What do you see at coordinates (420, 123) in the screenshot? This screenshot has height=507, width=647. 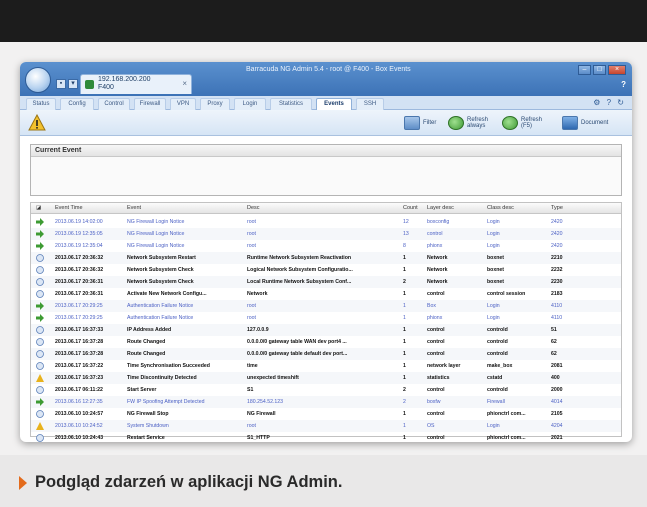 I see `filter-button: Filter` at bounding box center [420, 123].